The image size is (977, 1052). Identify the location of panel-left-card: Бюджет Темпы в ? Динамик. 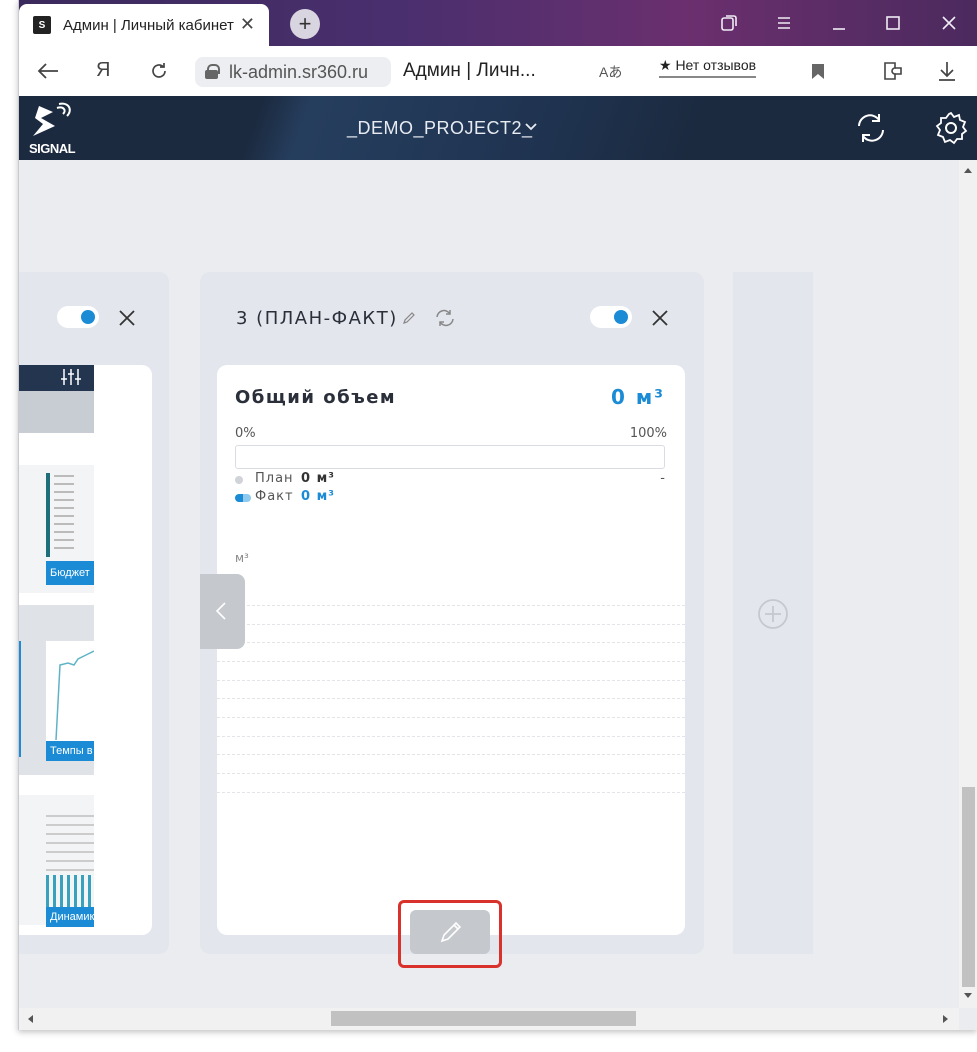
(85, 650).